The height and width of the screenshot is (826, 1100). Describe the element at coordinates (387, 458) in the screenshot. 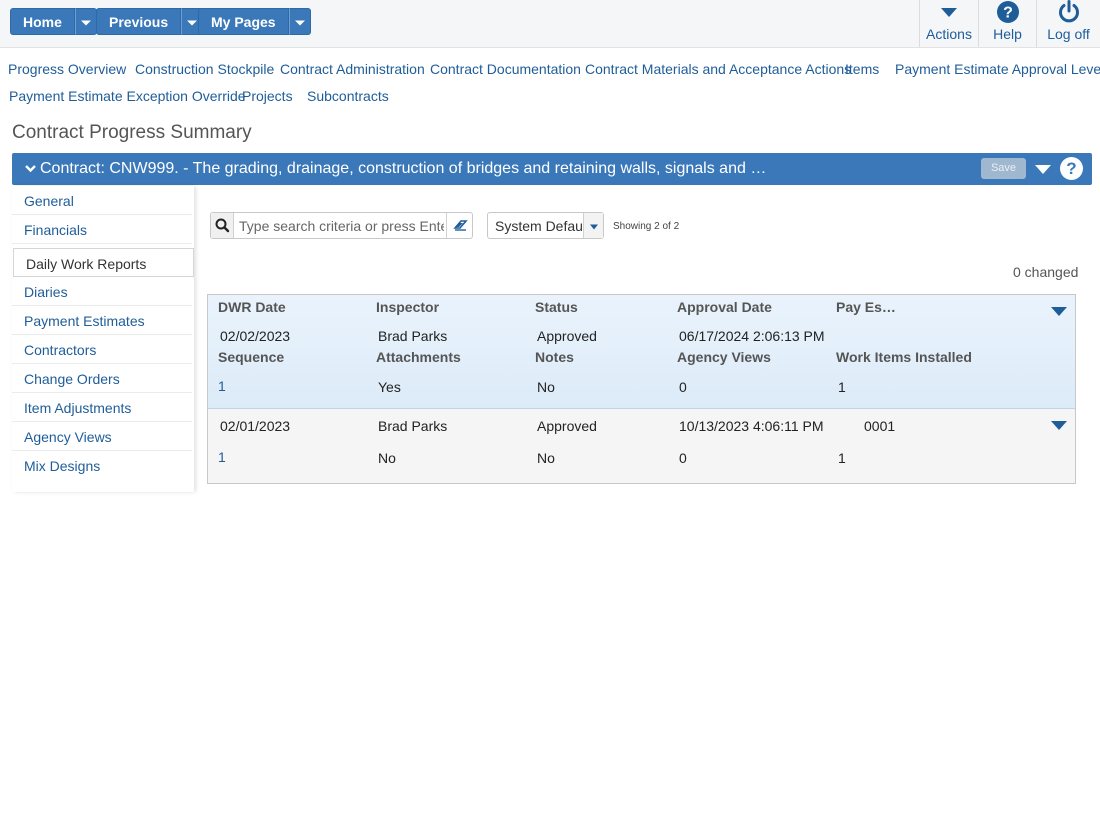

I see `cell-attachments: No` at that location.